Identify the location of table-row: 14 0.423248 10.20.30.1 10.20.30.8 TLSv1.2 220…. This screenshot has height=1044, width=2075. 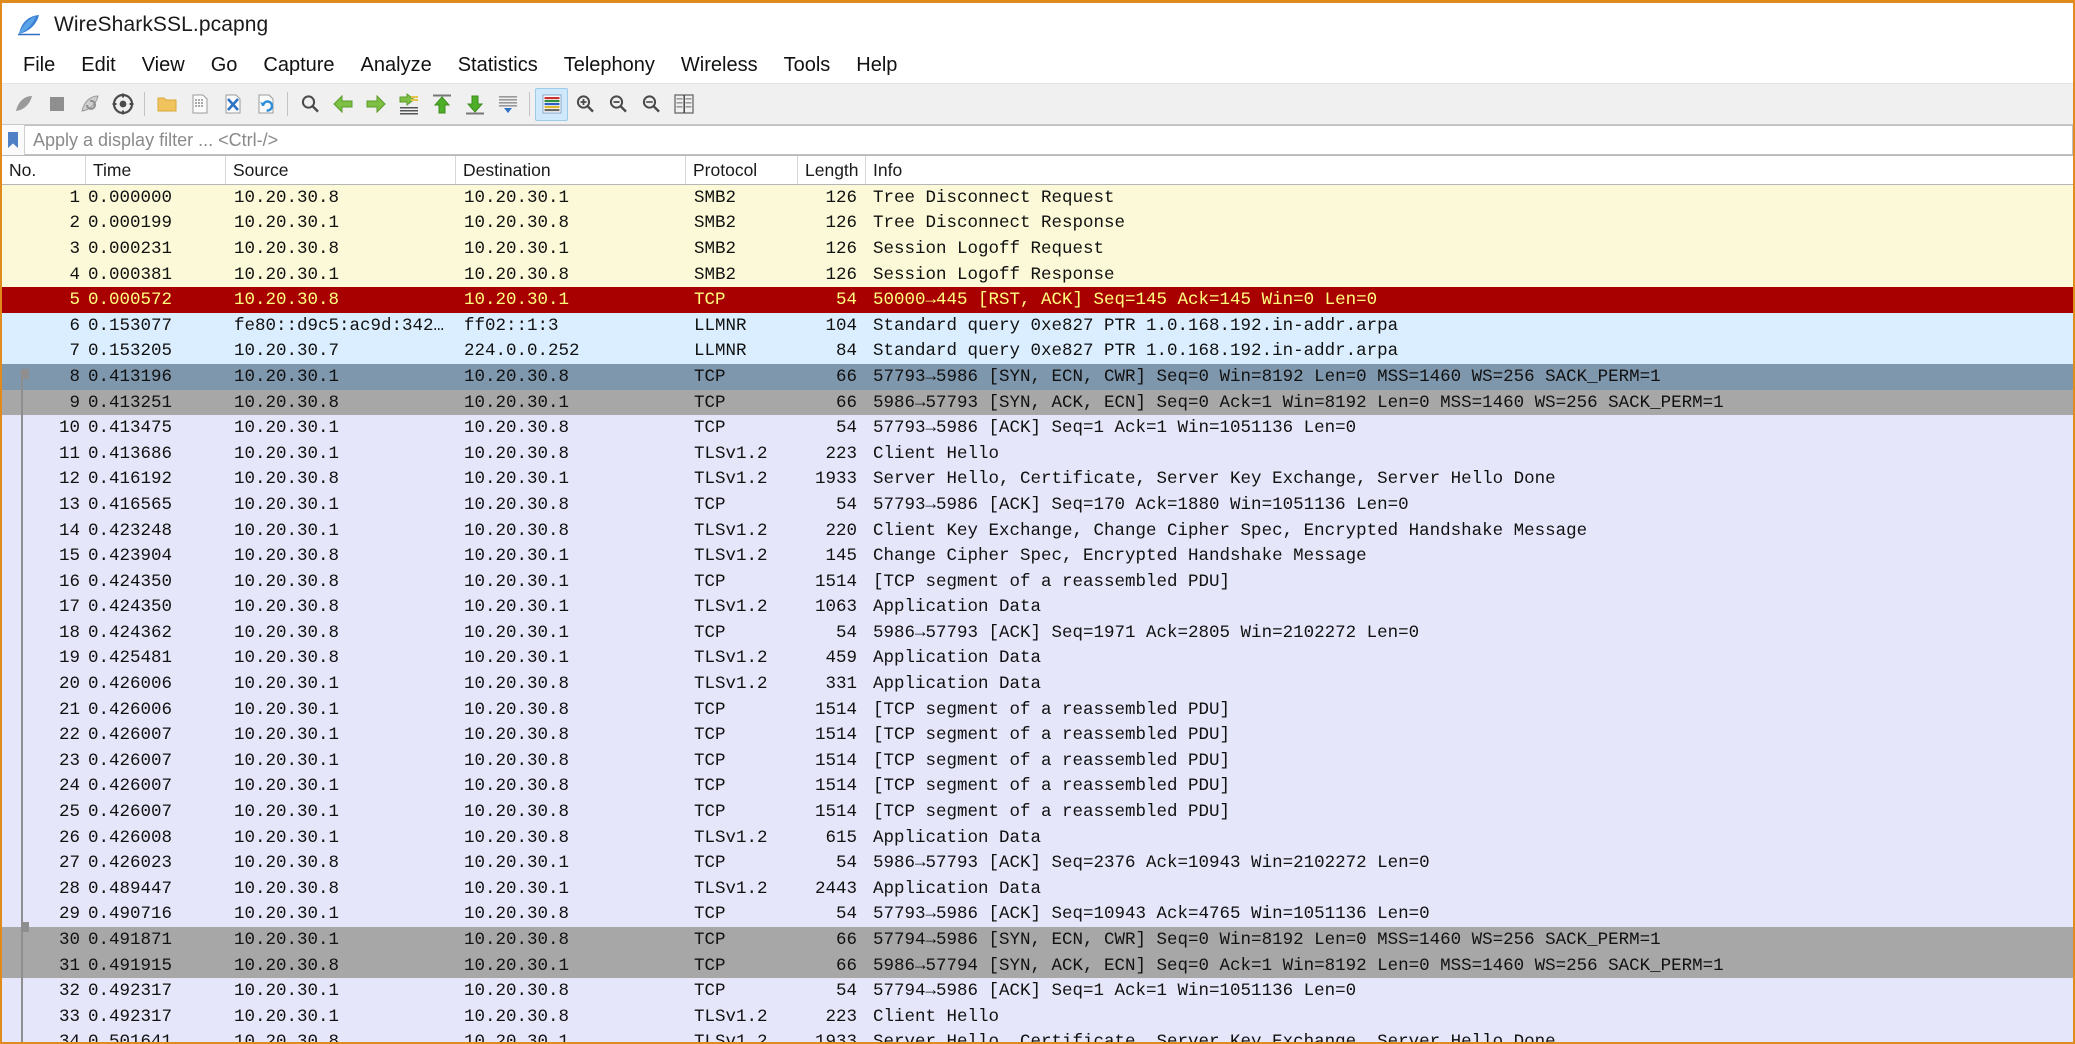
(1037, 530).